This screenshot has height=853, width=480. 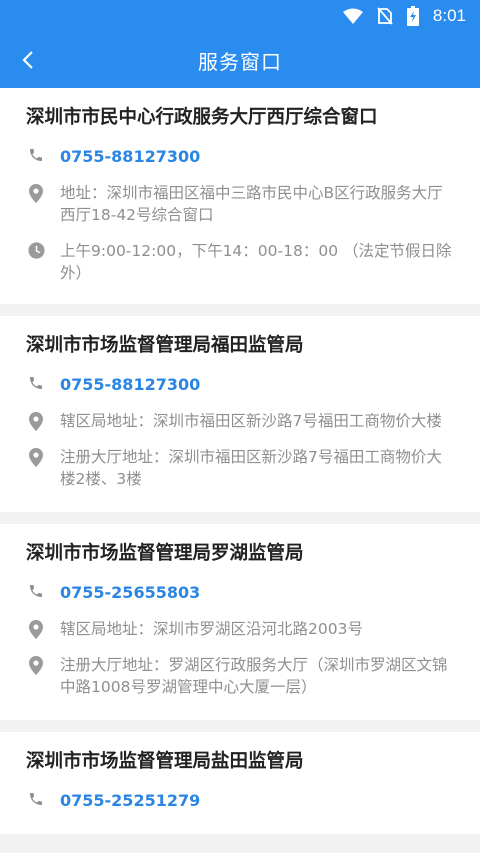 What do you see at coordinates (251, 468) in the screenshot?
I see `address-text: 注册大厅地址：深圳市福田区新沙路7号福田工商物价大楼2楼、3楼` at bounding box center [251, 468].